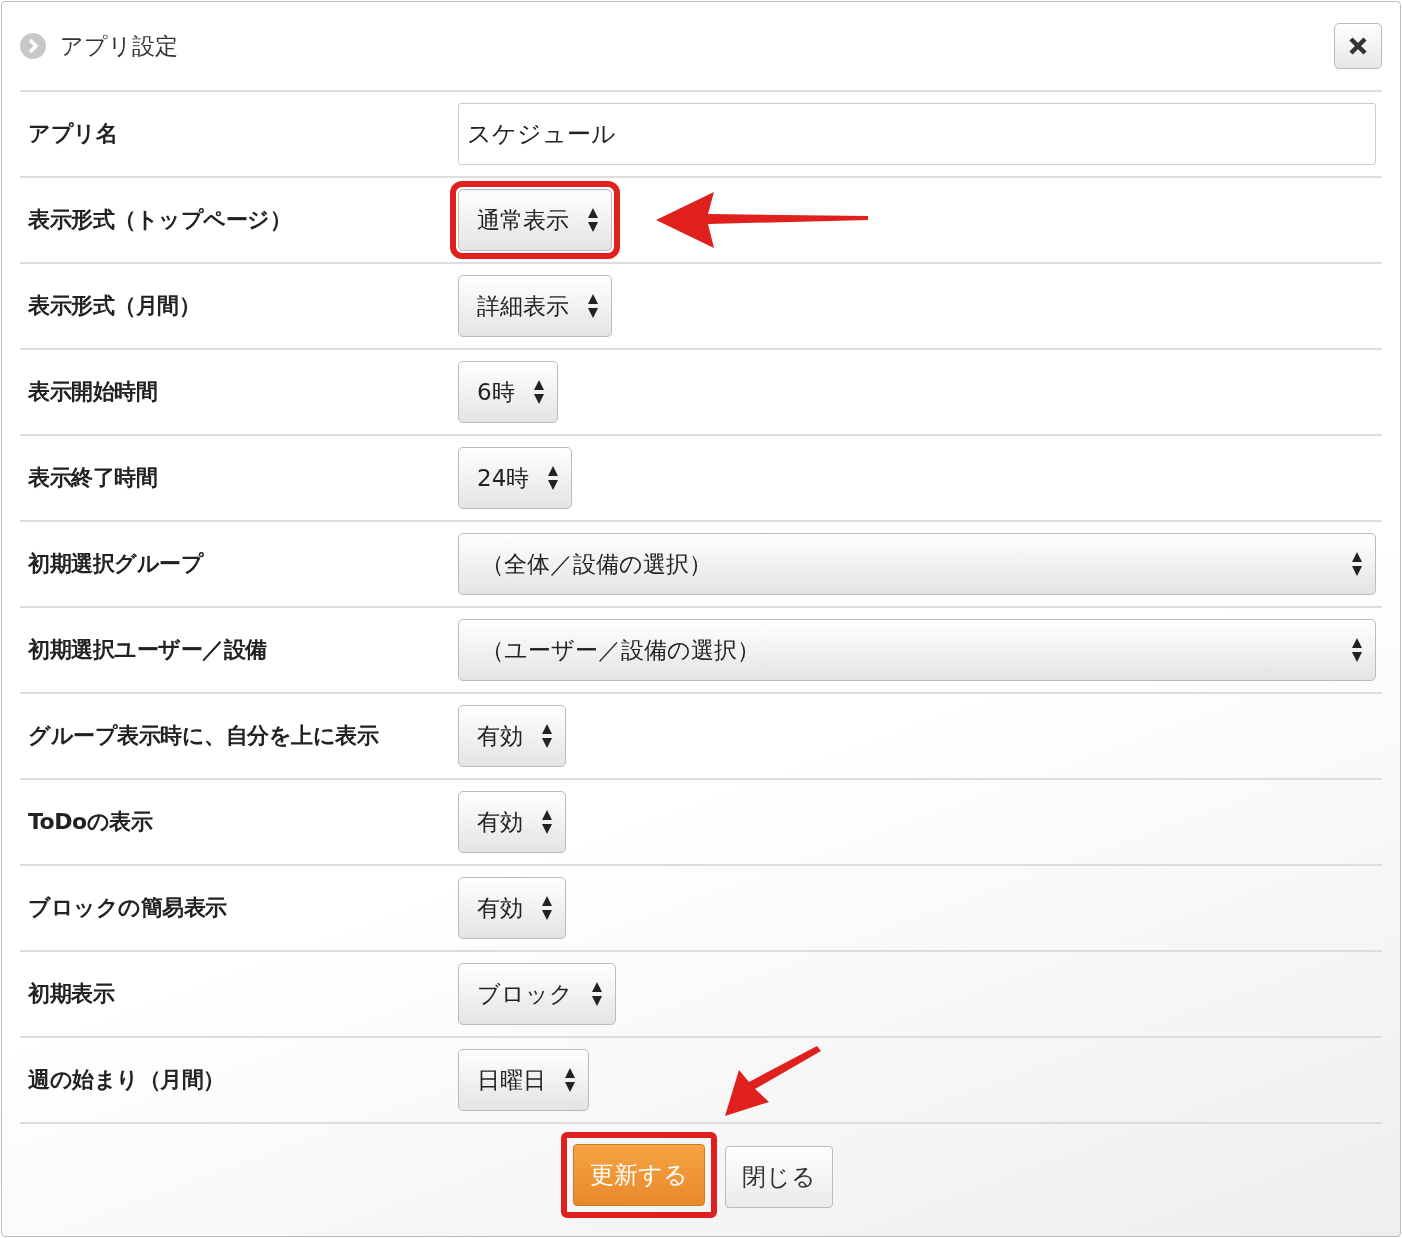 The image size is (1402, 1238). What do you see at coordinates (71, 994) in the screenshot?
I see `setting-label: 初期表示` at bounding box center [71, 994].